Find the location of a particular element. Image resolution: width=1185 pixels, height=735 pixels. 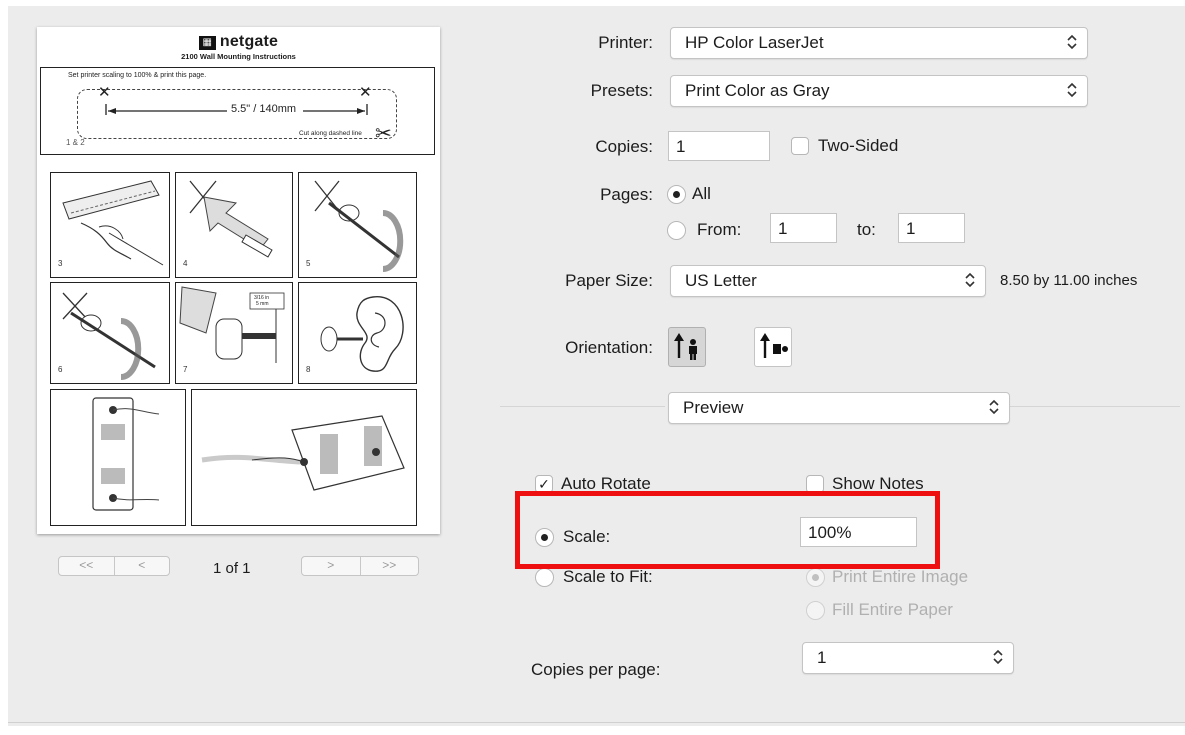

step-panel-5: 5 is located at coordinates (357, 225).